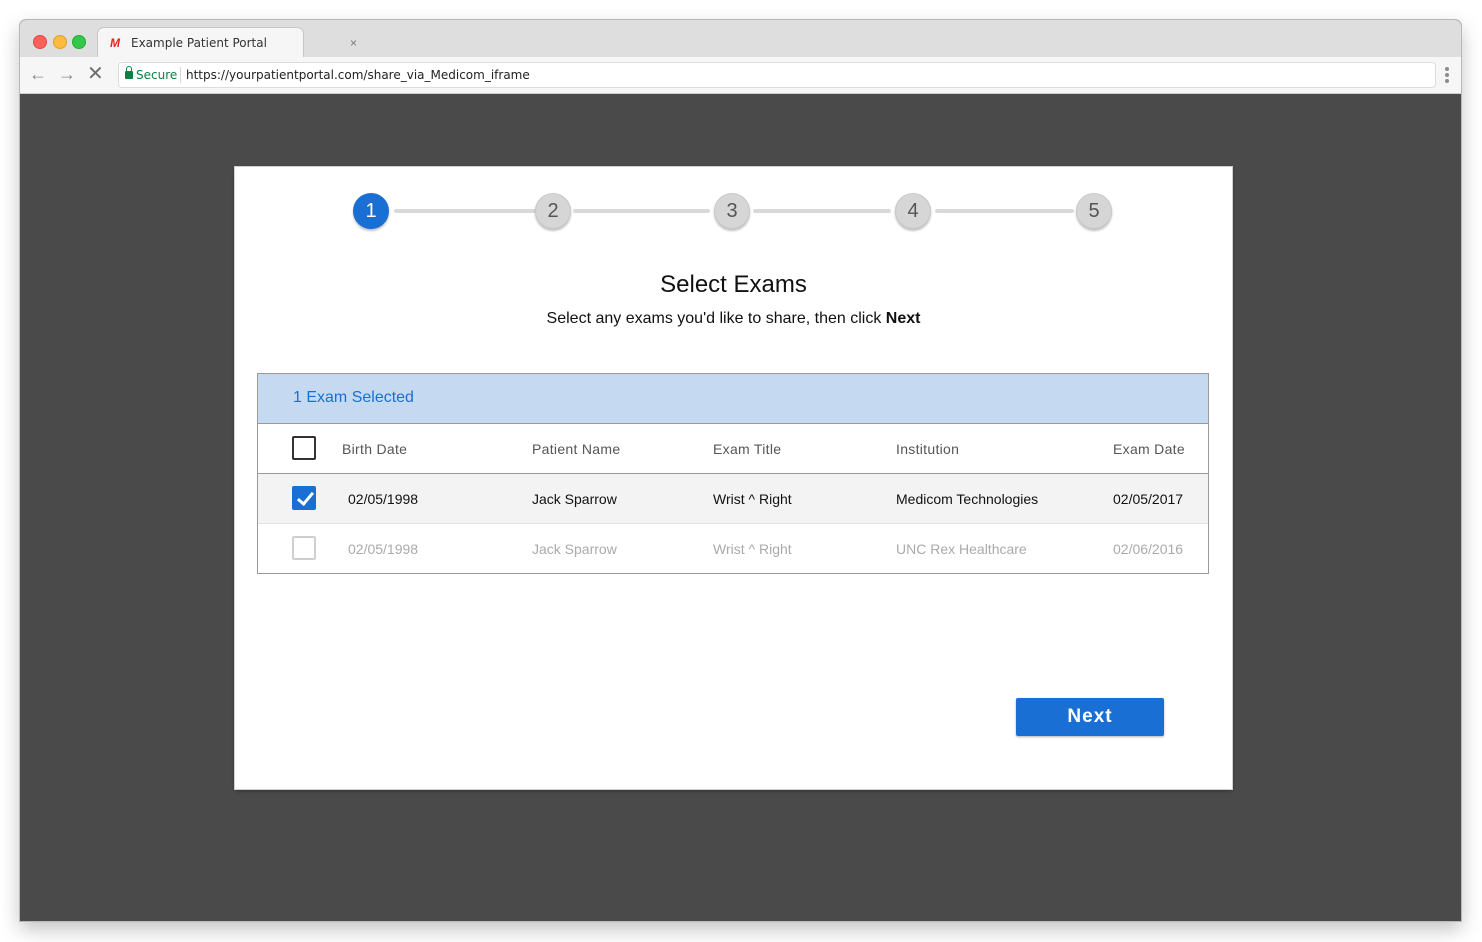 This screenshot has height=942, width=1482. What do you see at coordinates (67, 74) in the screenshot?
I see `forward-arrow-icon: →` at bounding box center [67, 74].